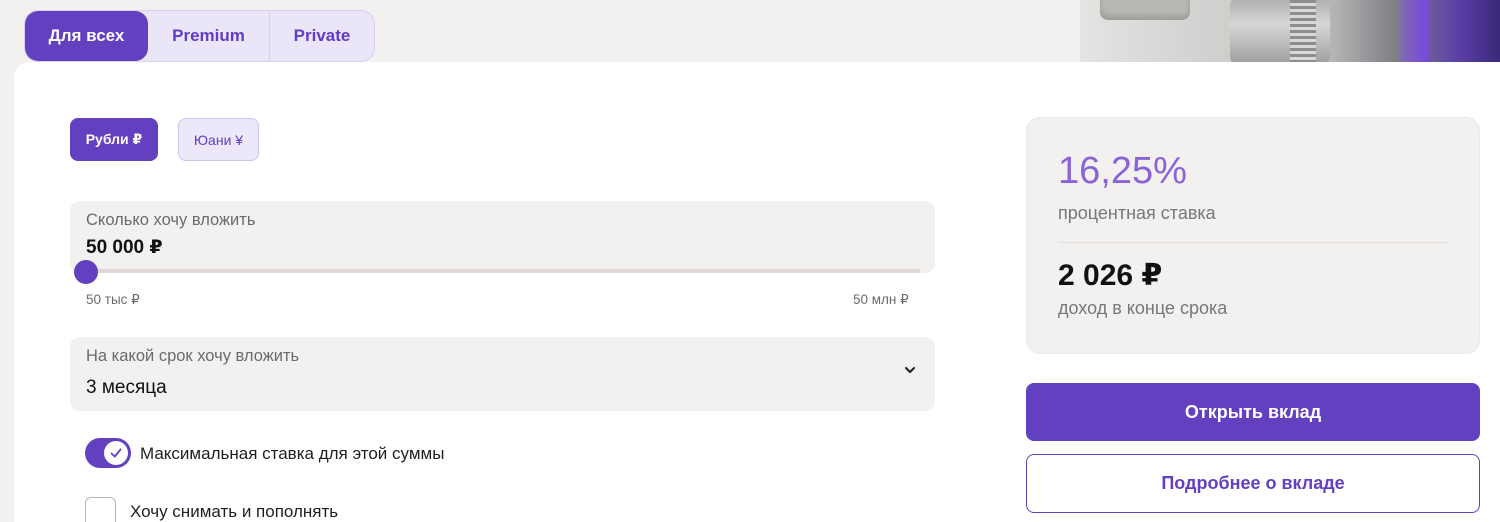  Describe the element at coordinates (218, 139) in the screenshot. I see `currency-cny-button: Юани ¥` at that location.